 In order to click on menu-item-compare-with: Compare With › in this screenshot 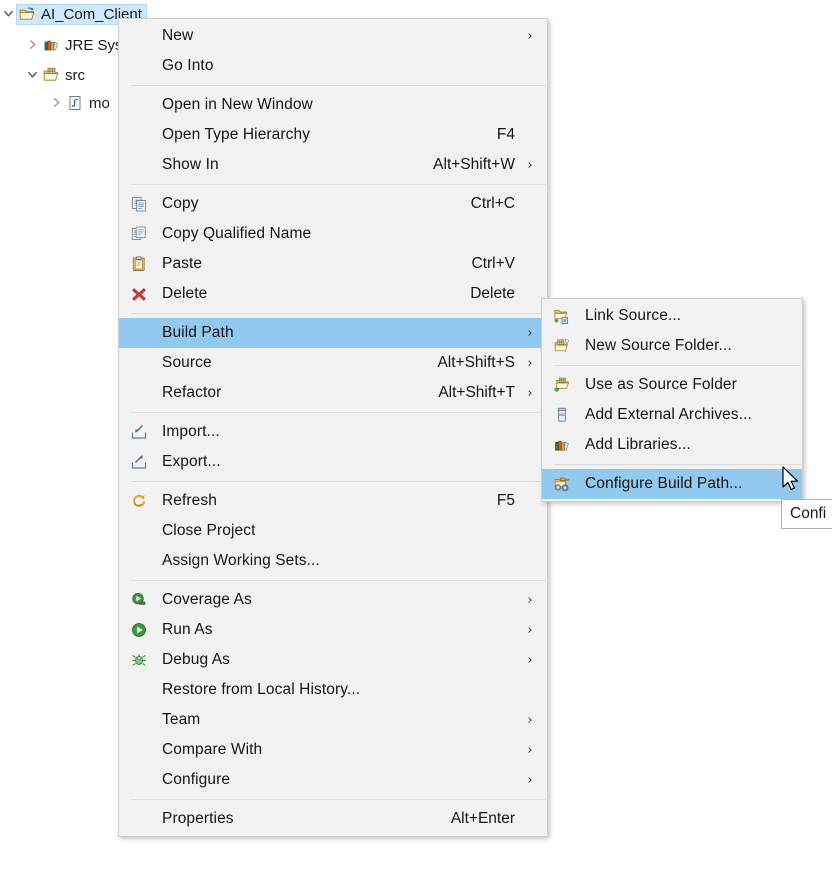, I will do `click(333, 750)`.